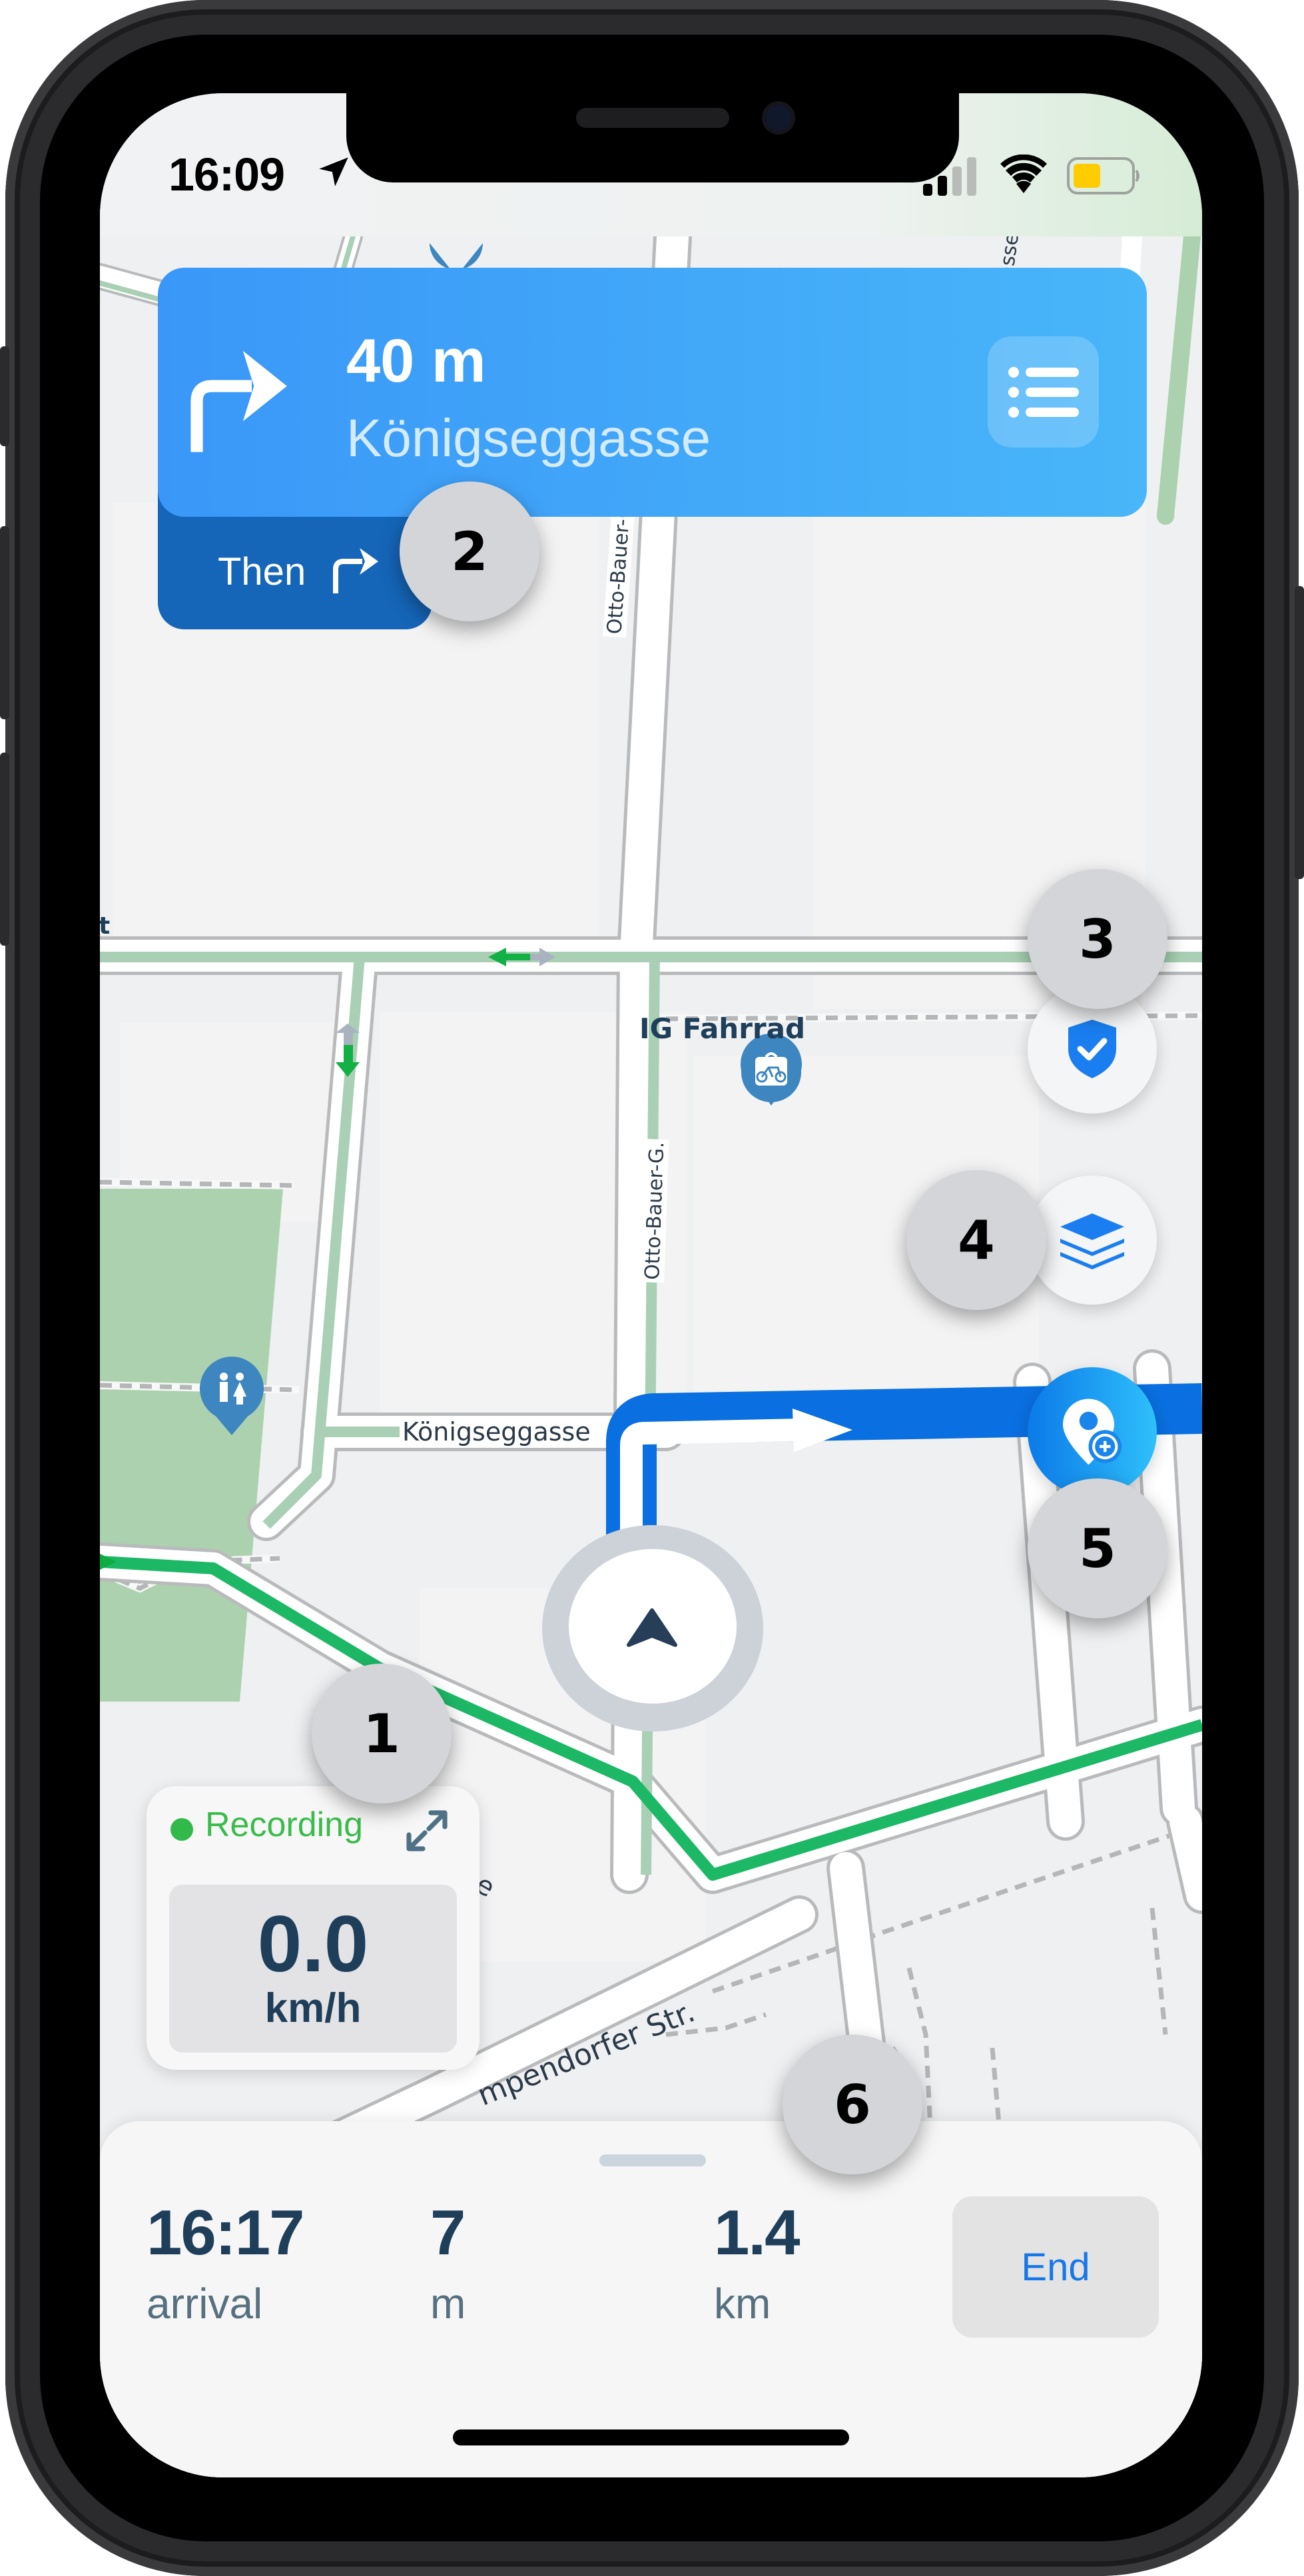  I want to click on speed-display: 0.0 km/h, so click(313, 1969).